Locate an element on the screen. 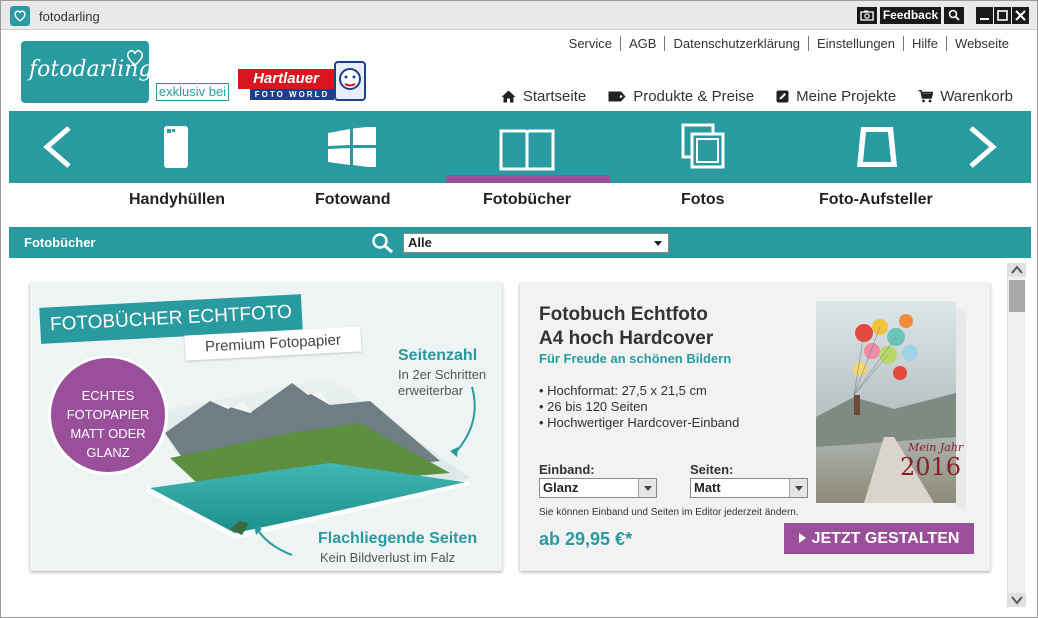 The width and height of the screenshot is (1038, 618). filter-select: Alle is located at coordinates (536, 243).